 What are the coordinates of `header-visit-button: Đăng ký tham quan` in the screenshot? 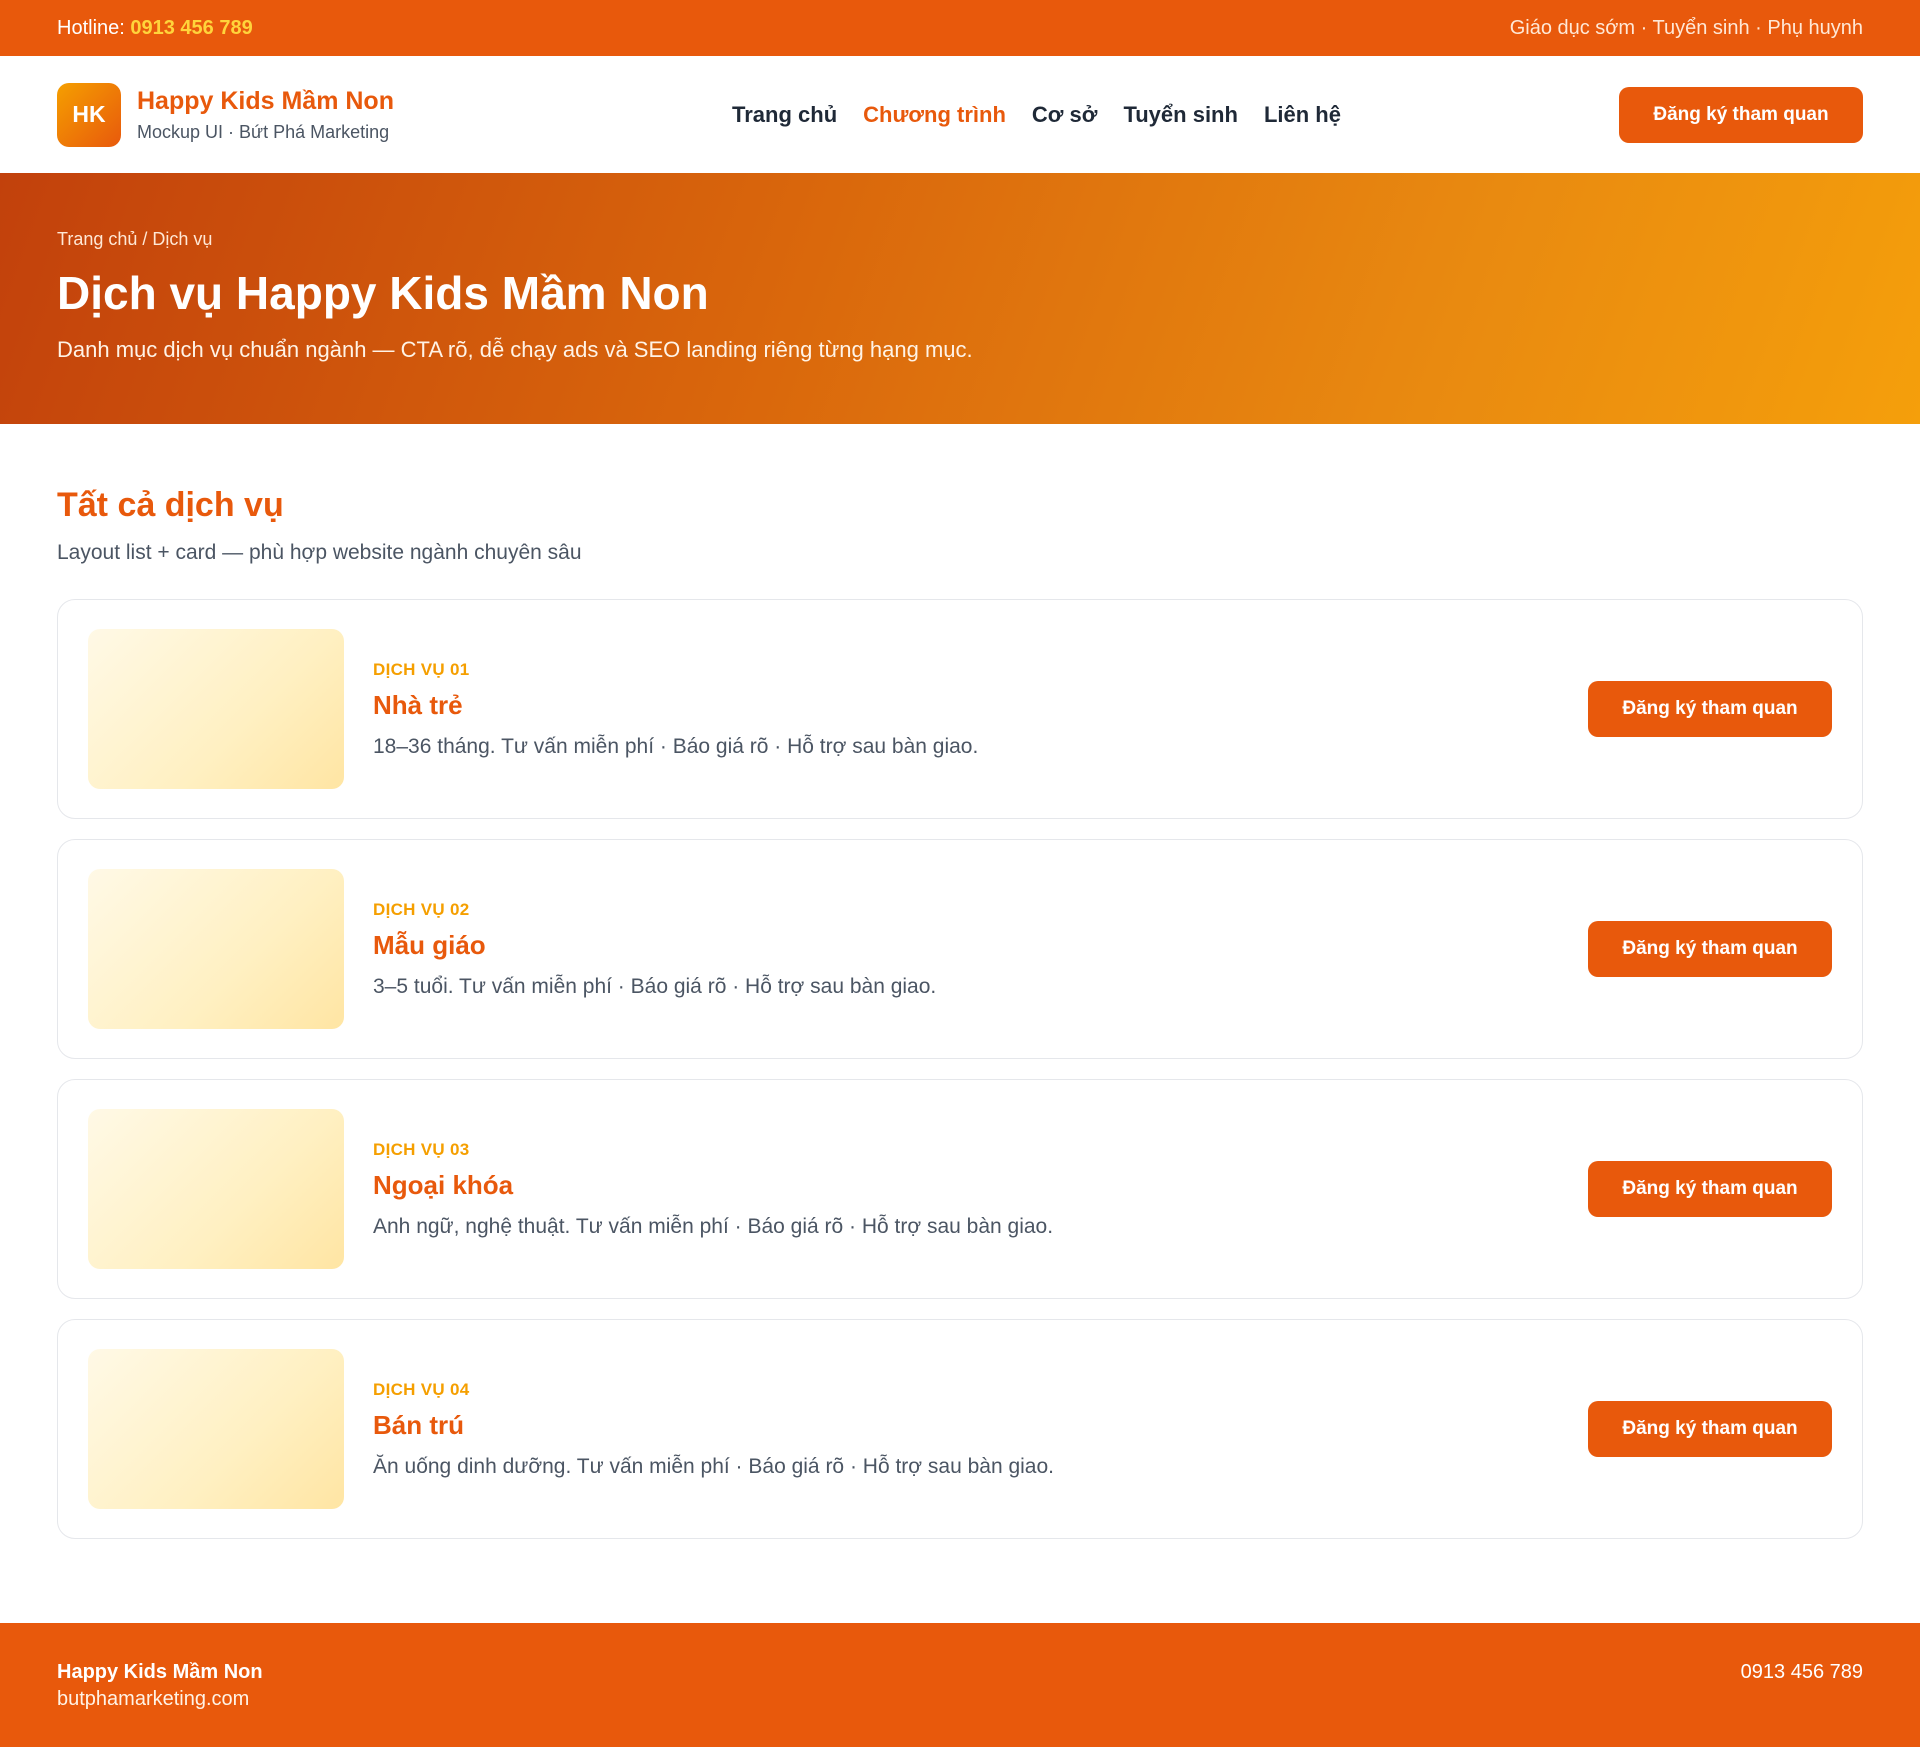 It's located at (1740, 114).